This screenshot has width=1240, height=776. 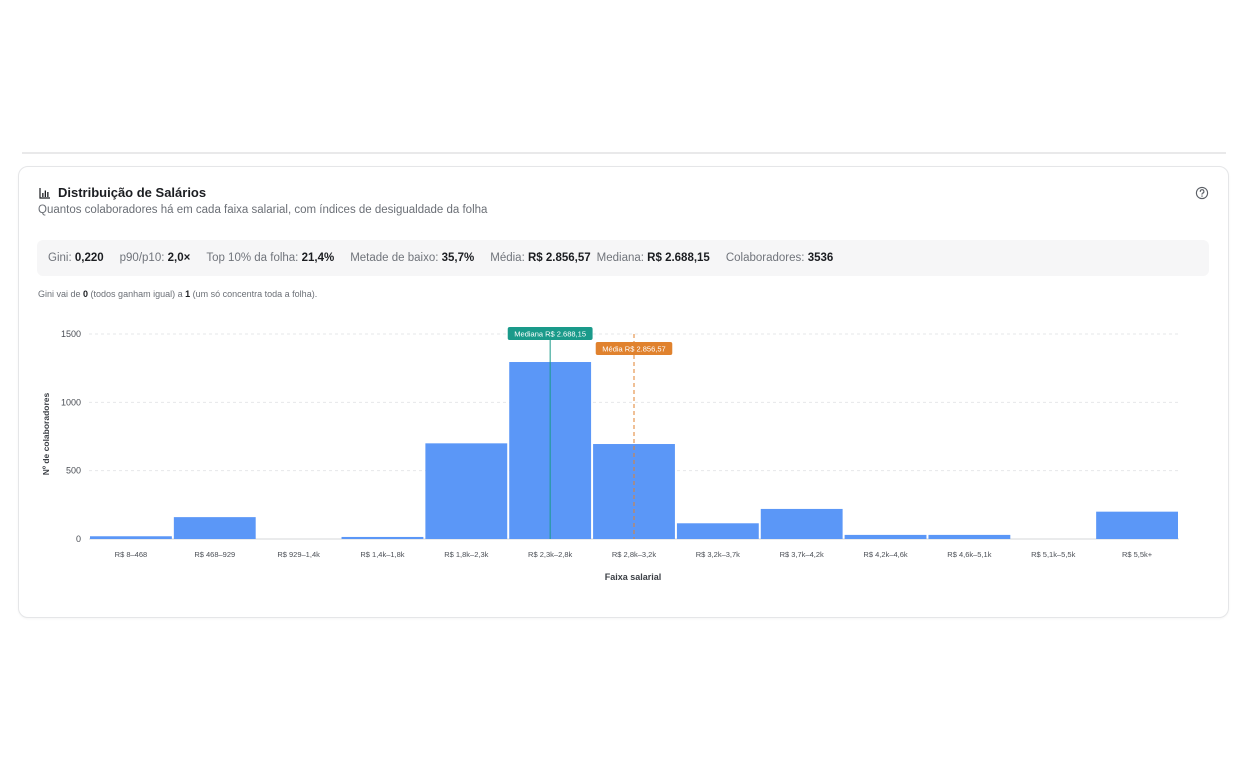 I want to click on card-title: Distribuição de Salários, so click(x=132, y=192).